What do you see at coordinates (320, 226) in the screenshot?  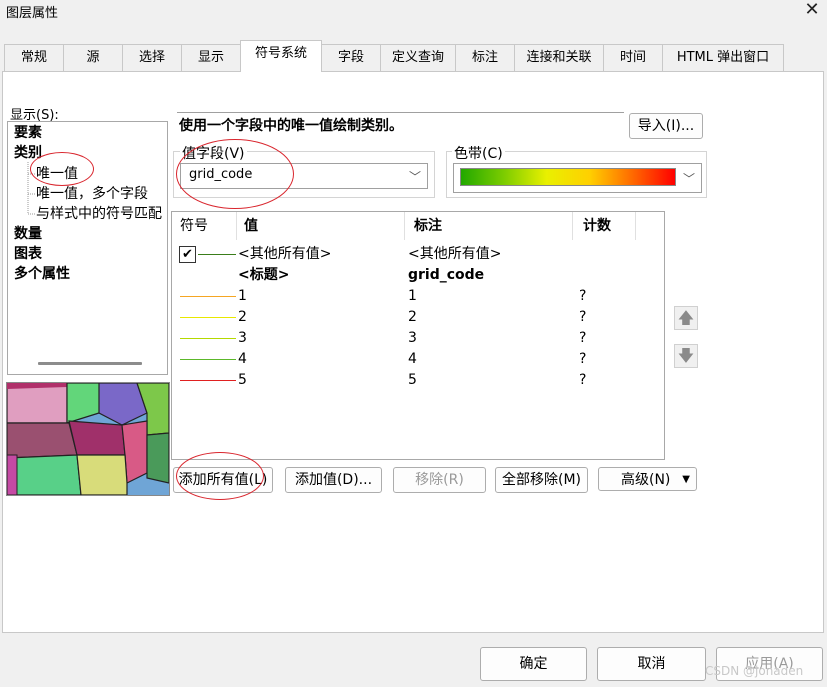 I see `column-header-value: 值` at bounding box center [320, 226].